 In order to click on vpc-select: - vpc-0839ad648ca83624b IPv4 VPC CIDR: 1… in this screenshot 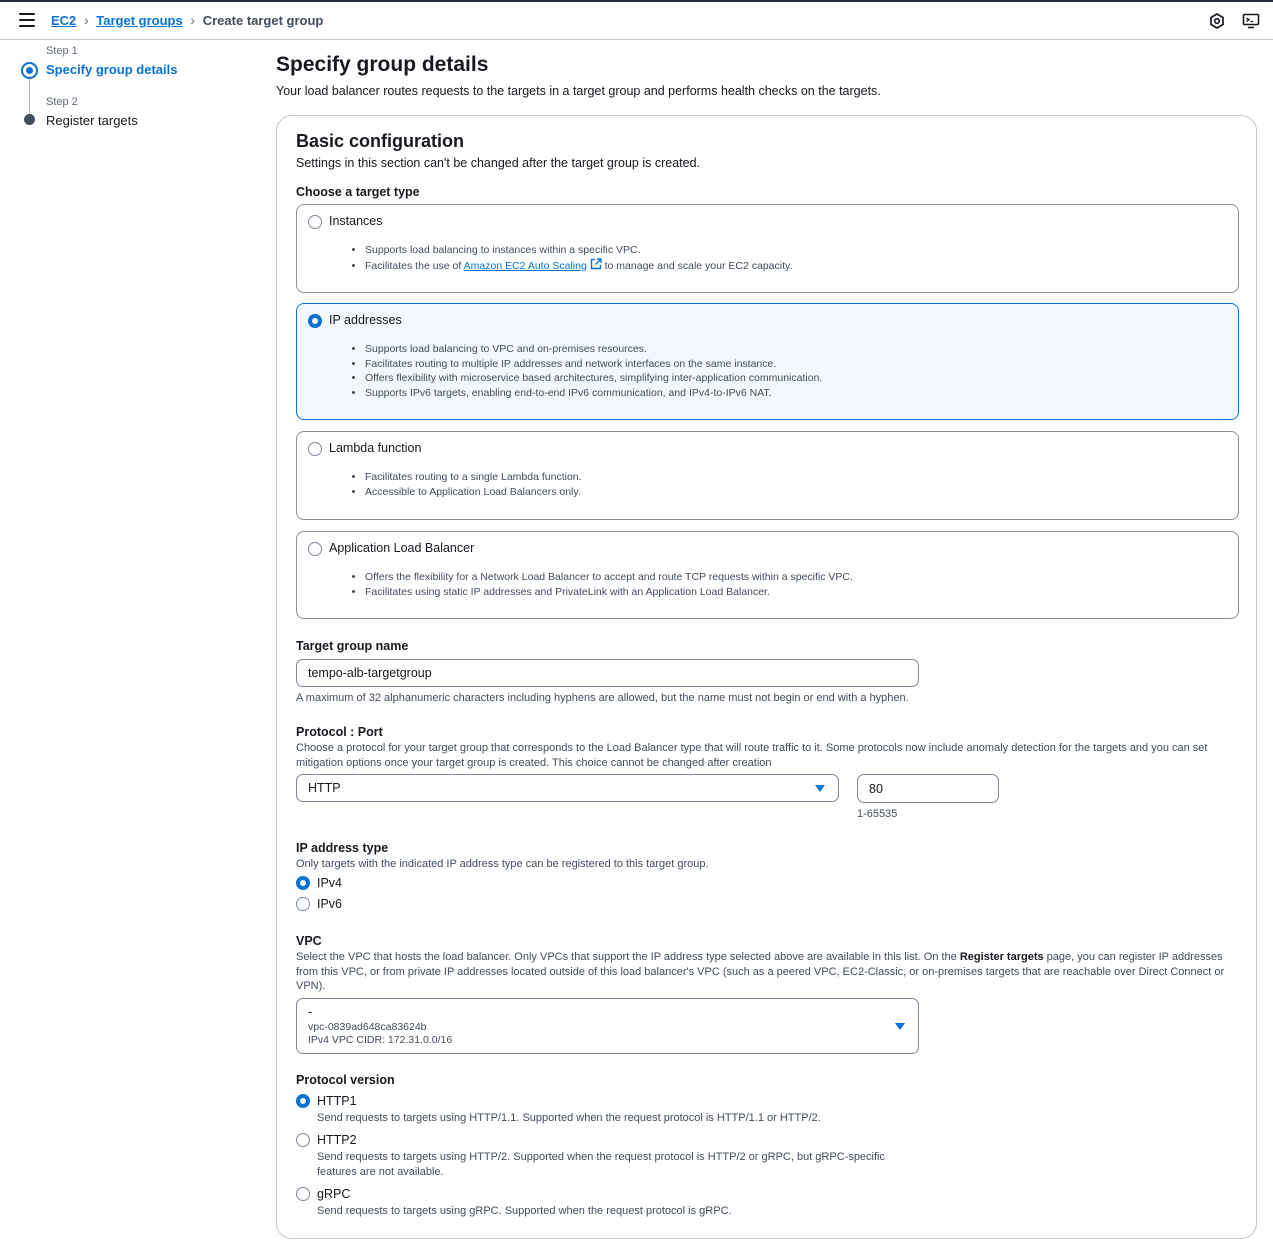, I will do `click(607, 1026)`.